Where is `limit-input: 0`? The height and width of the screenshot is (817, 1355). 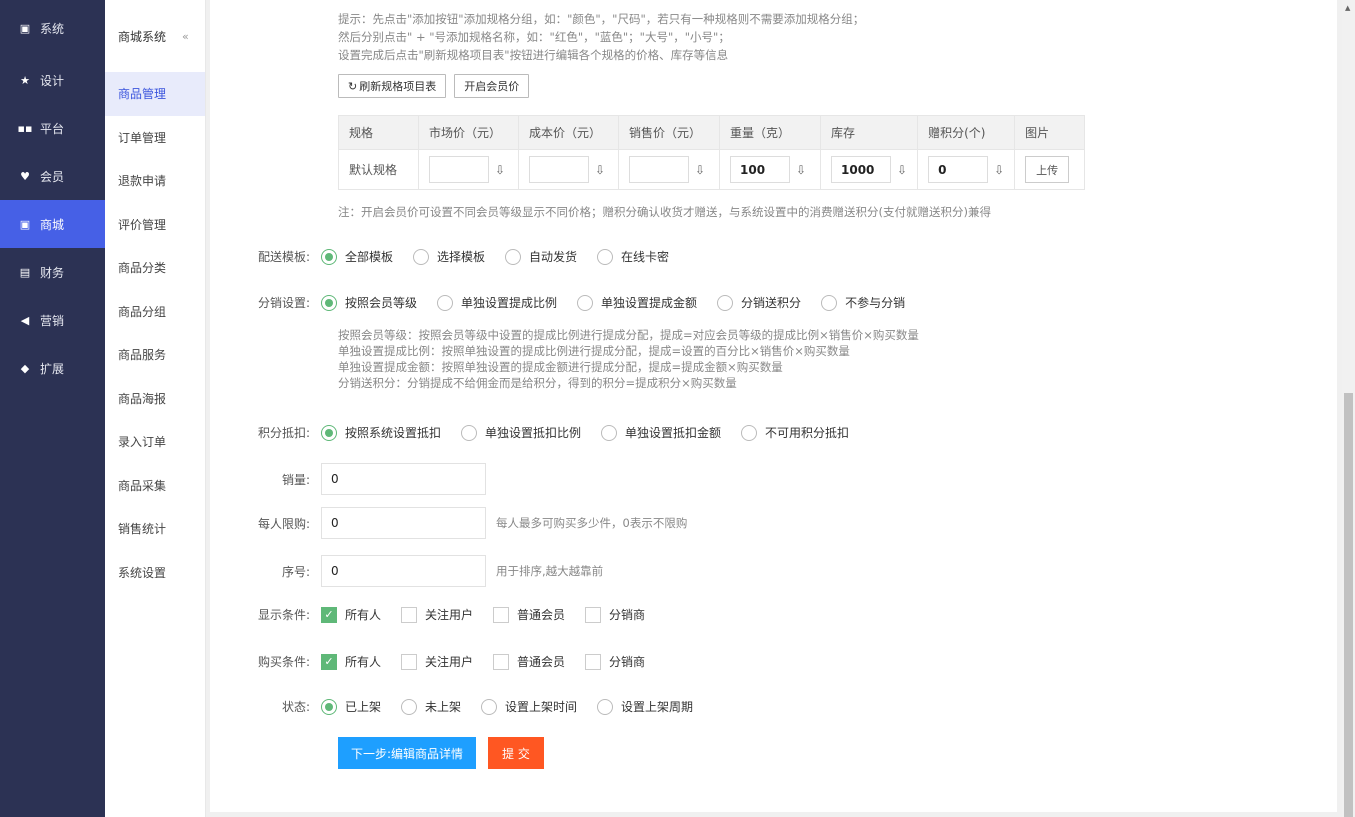 limit-input: 0 is located at coordinates (403, 523).